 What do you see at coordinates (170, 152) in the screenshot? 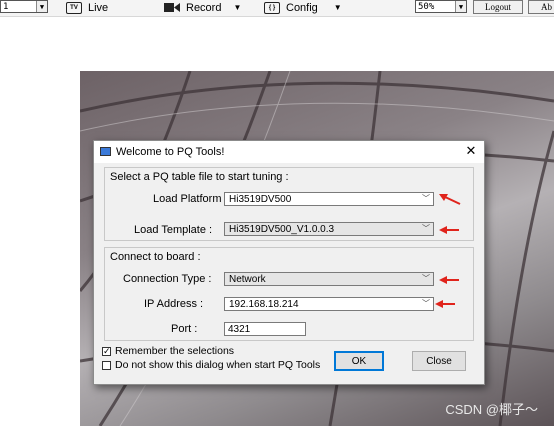
I see `dialog-title: Welcome to PQ Tools!` at bounding box center [170, 152].